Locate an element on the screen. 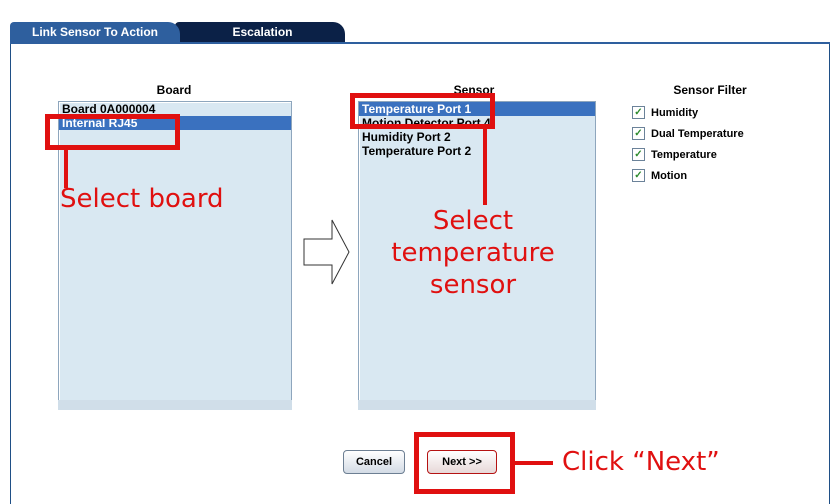 The height and width of the screenshot is (504, 836). tab-escalation: Escalation is located at coordinates (260, 32).